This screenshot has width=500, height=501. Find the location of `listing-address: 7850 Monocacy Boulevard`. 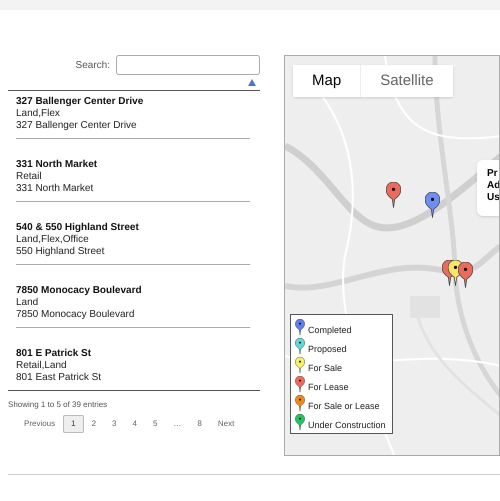

listing-address: 7850 Monocacy Boulevard is located at coordinates (76, 315).